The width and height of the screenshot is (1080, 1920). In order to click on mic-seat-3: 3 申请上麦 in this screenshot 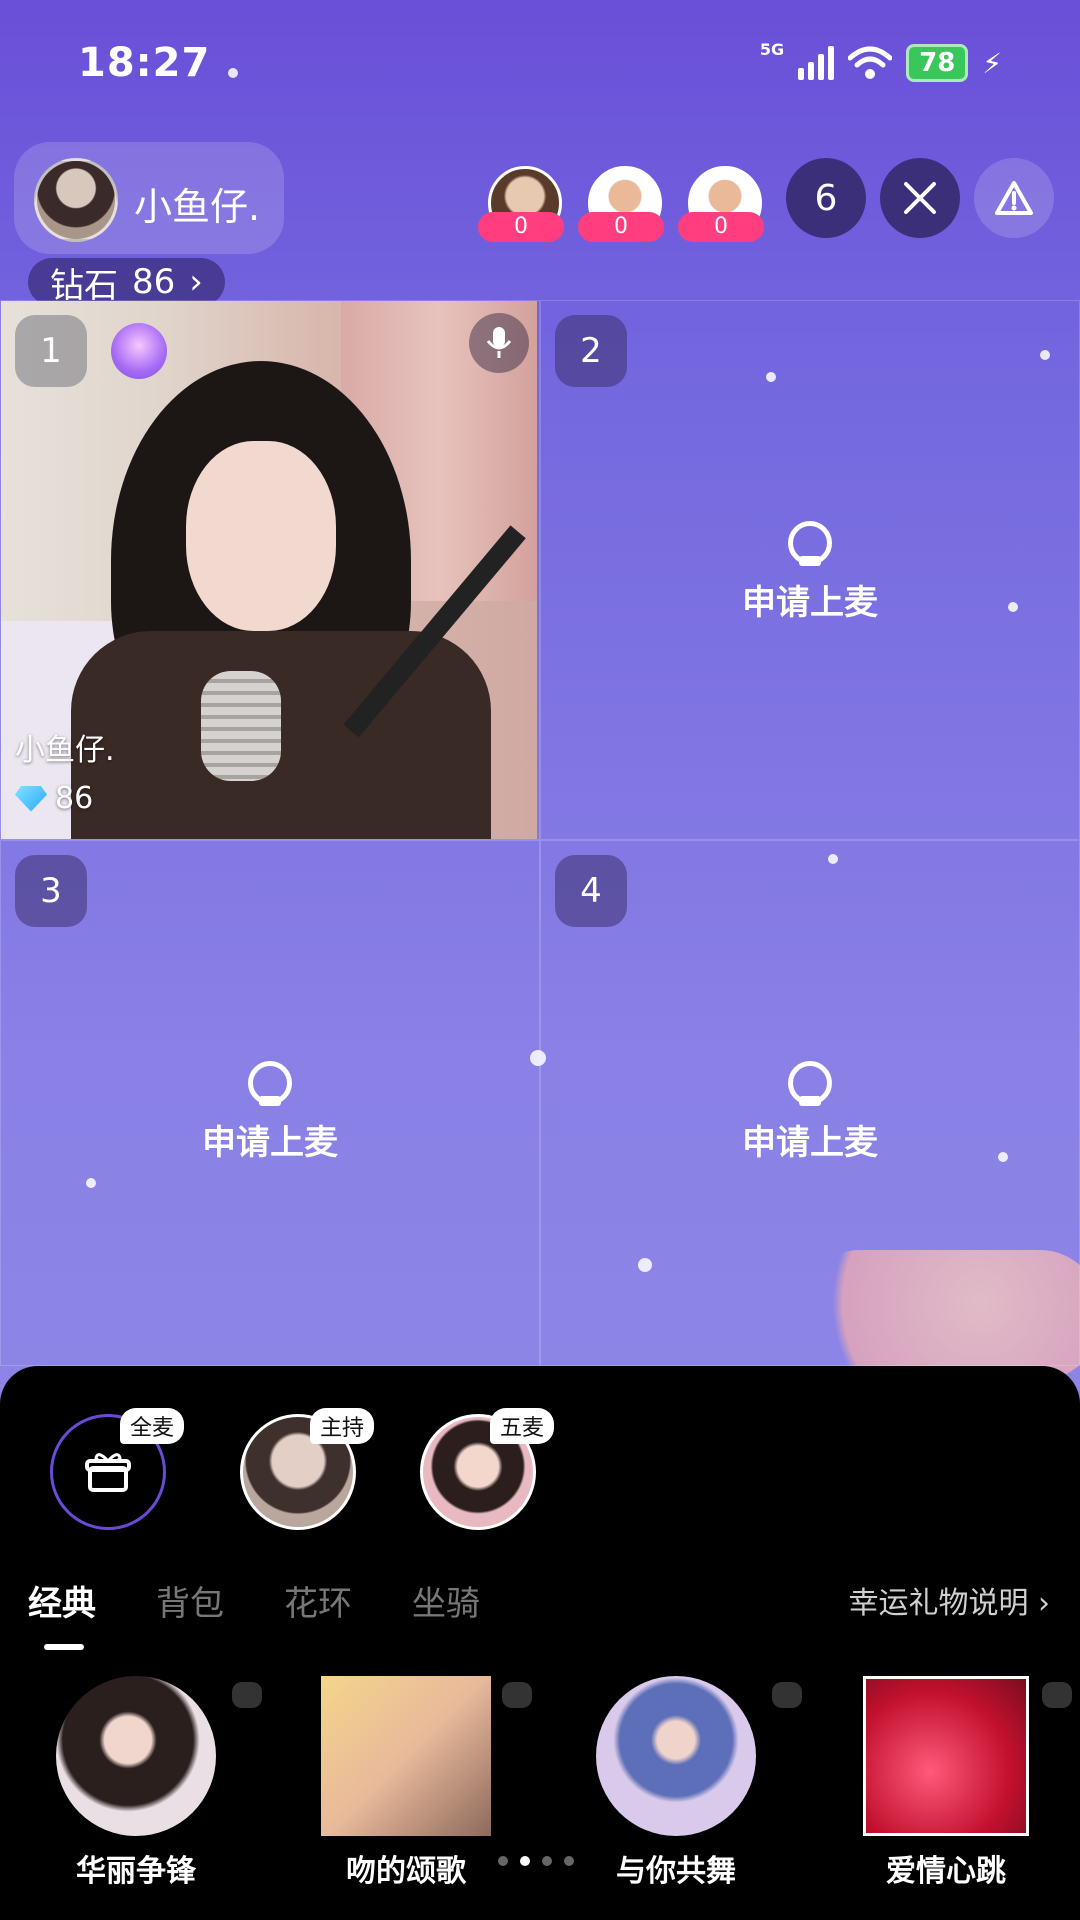, I will do `click(270, 1103)`.